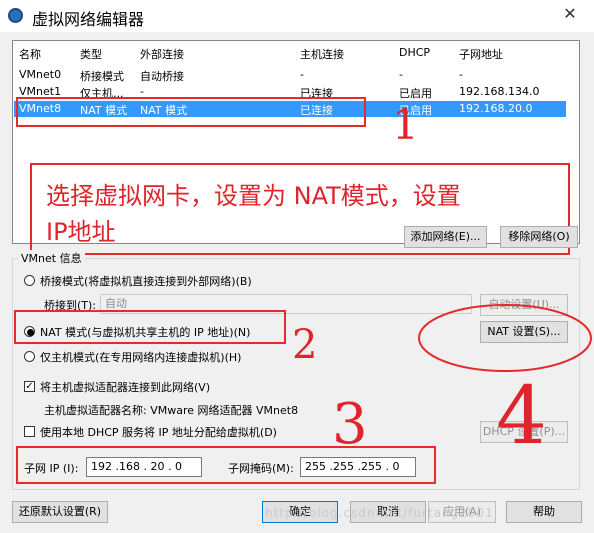  What do you see at coordinates (461, 74) in the screenshot?
I see `row-subnet: -` at bounding box center [461, 74].